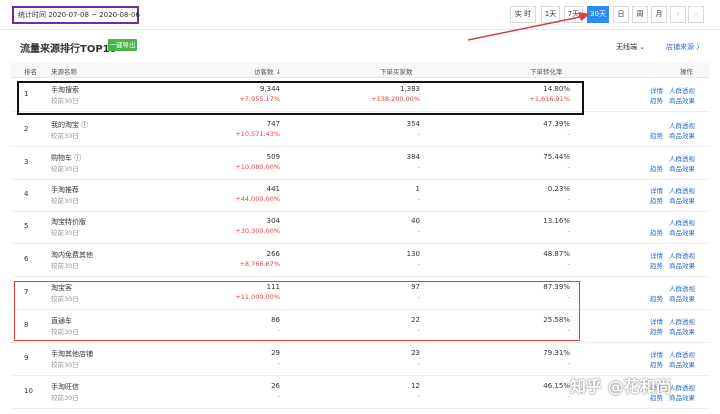  Describe the element at coordinates (259, 264) in the screenshot. I see `visitors-change: +8,766.67%` at that location.